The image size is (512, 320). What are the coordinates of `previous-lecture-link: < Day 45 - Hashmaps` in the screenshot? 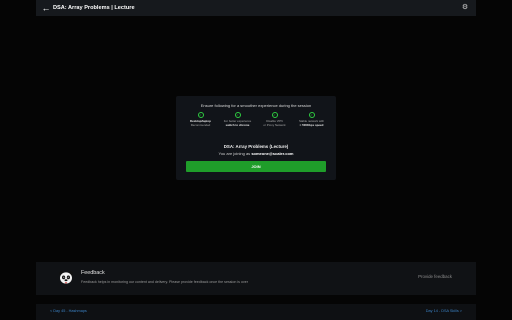 It's located at (68, 311).